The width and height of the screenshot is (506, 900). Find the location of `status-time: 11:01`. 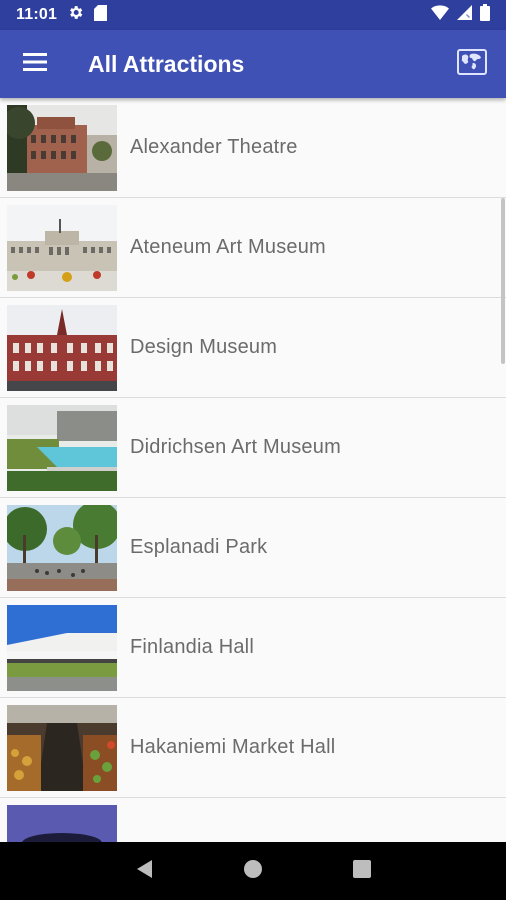

status-time: 11:01 is located at coordinates (37, 14).